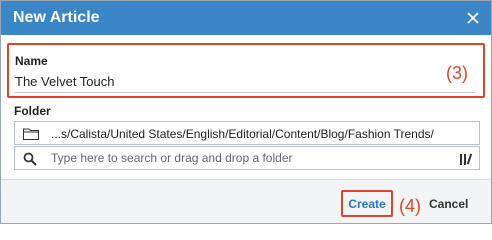 Image resolution: width=492 pixels, height=240 pixels. What do you see at coordinates (251, 158) in the screenshot?
I see `folder-search-input` at bounding box center [251, 158].